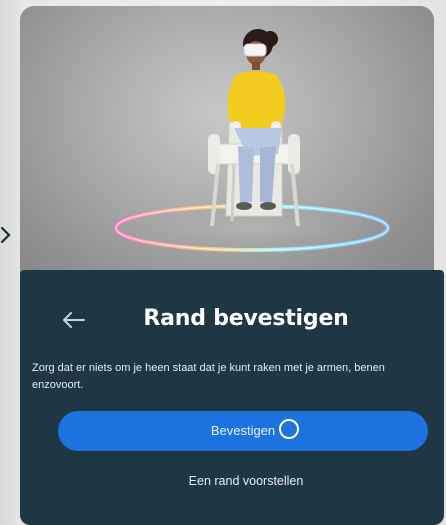  Describe the element at coordinates (246, 481) in the screenshot. I see `suggest-boundary-button: Een rand voorstellen` at that location.